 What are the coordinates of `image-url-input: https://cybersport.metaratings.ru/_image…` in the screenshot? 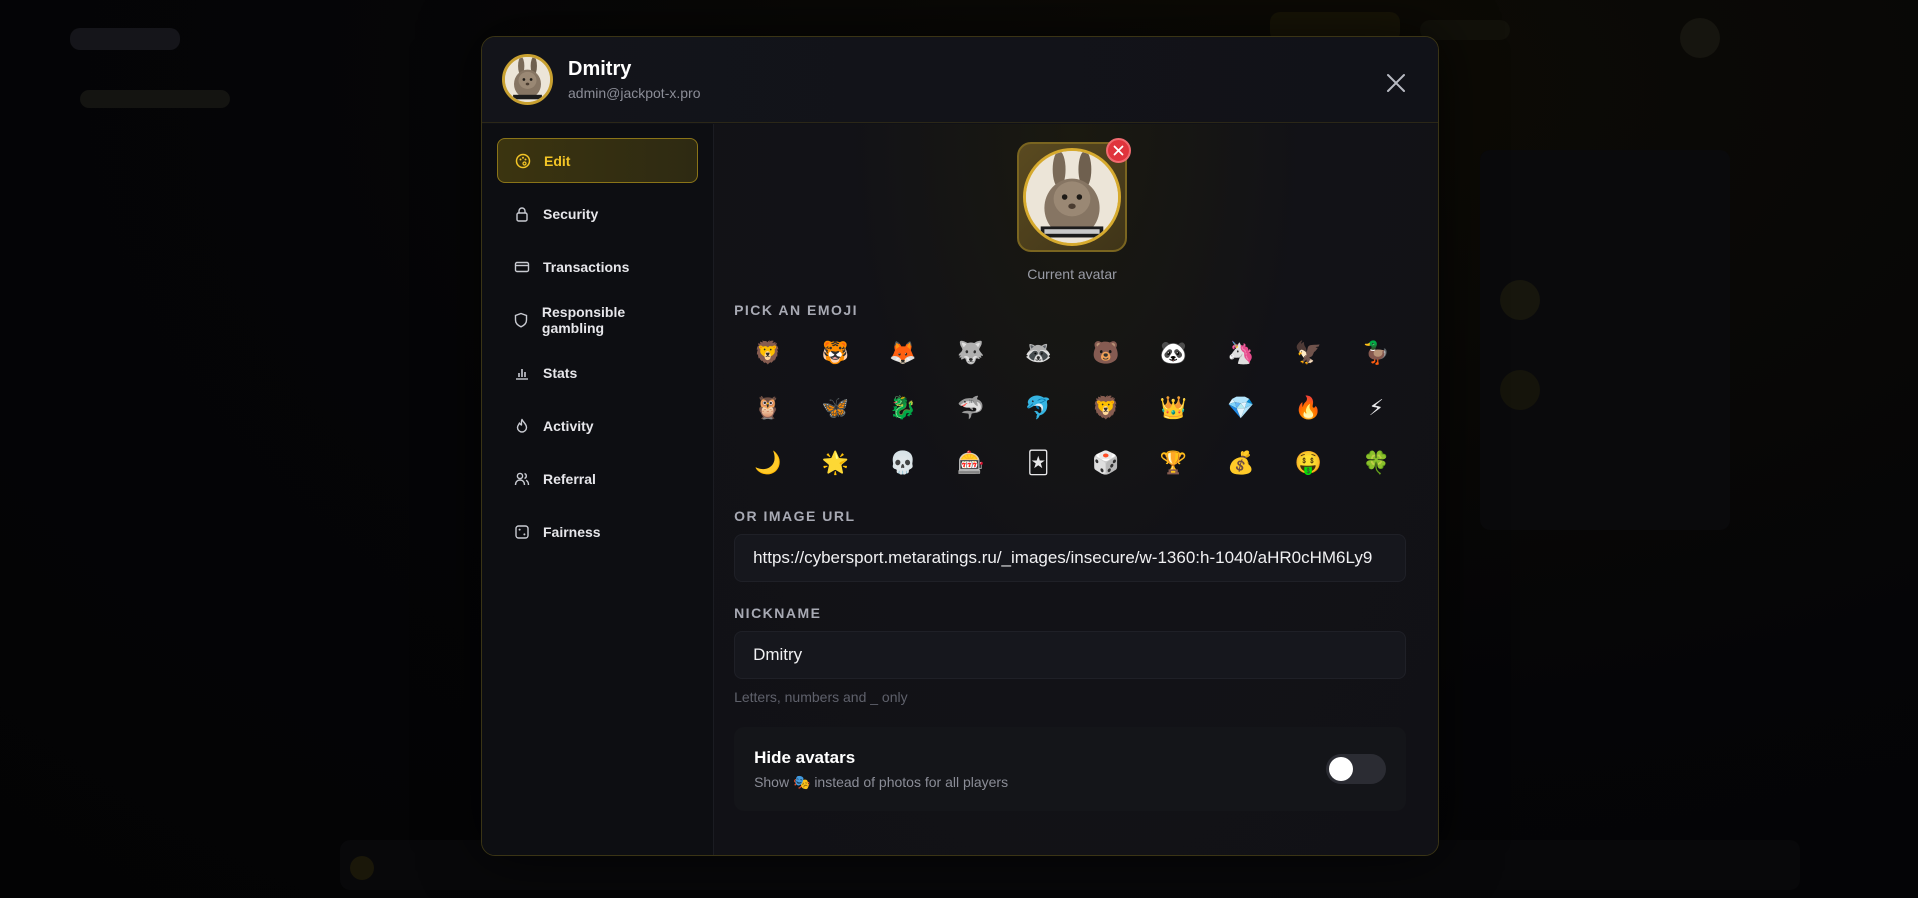 It's located at (1070, 558).